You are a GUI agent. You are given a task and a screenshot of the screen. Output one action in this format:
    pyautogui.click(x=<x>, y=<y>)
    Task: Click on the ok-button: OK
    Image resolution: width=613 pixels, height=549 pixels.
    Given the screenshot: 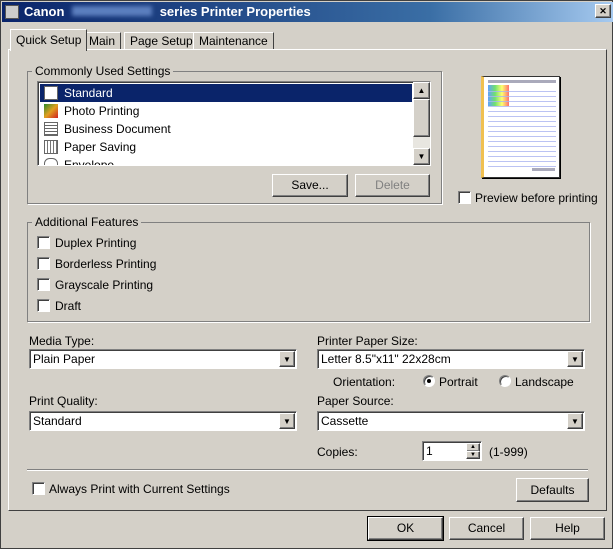 What is the action you would take?
    pyautogui.click(x=405, y=528)
    